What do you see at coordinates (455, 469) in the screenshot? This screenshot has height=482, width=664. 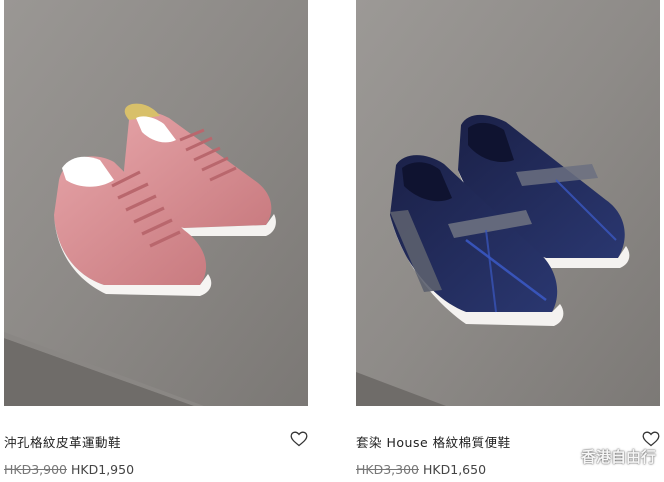 I see `sale-price: HKD1,650` at bounding box center [455, 469].